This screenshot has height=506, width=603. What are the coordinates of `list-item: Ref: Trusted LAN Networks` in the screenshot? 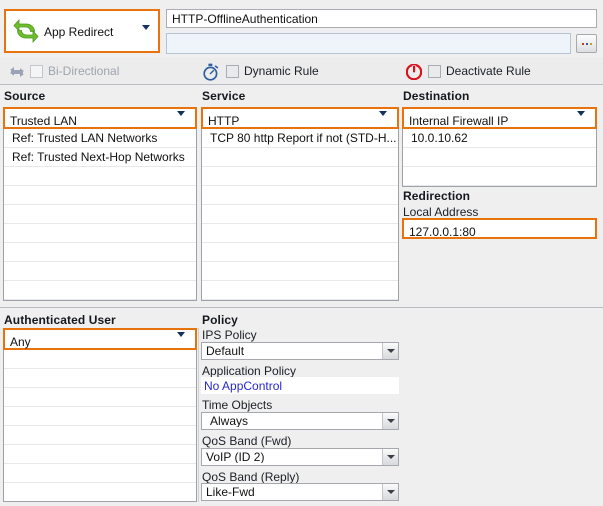 It's located at (100, 138).